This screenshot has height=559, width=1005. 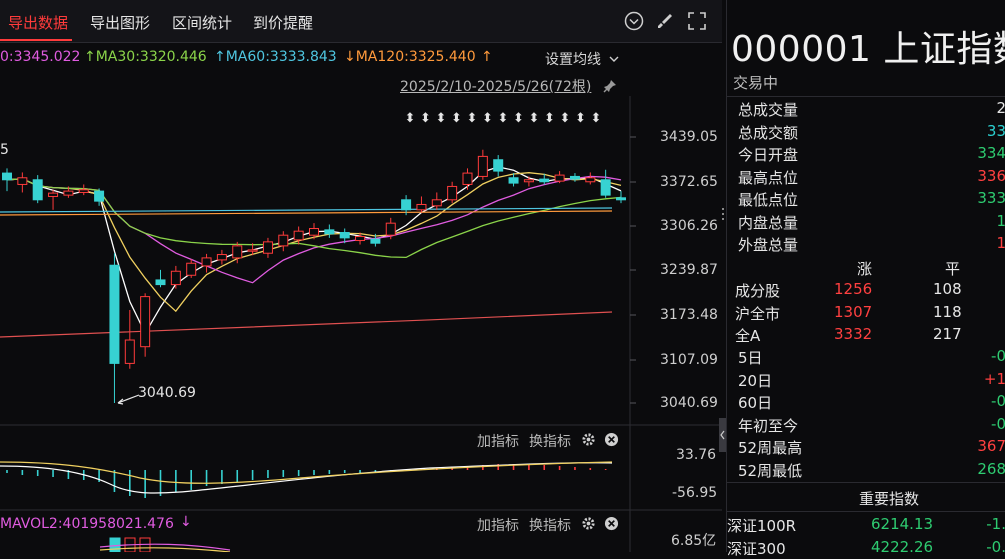 I want to click on ma120-value: ↓MA120:3325.440, so click(x=410, y=57).